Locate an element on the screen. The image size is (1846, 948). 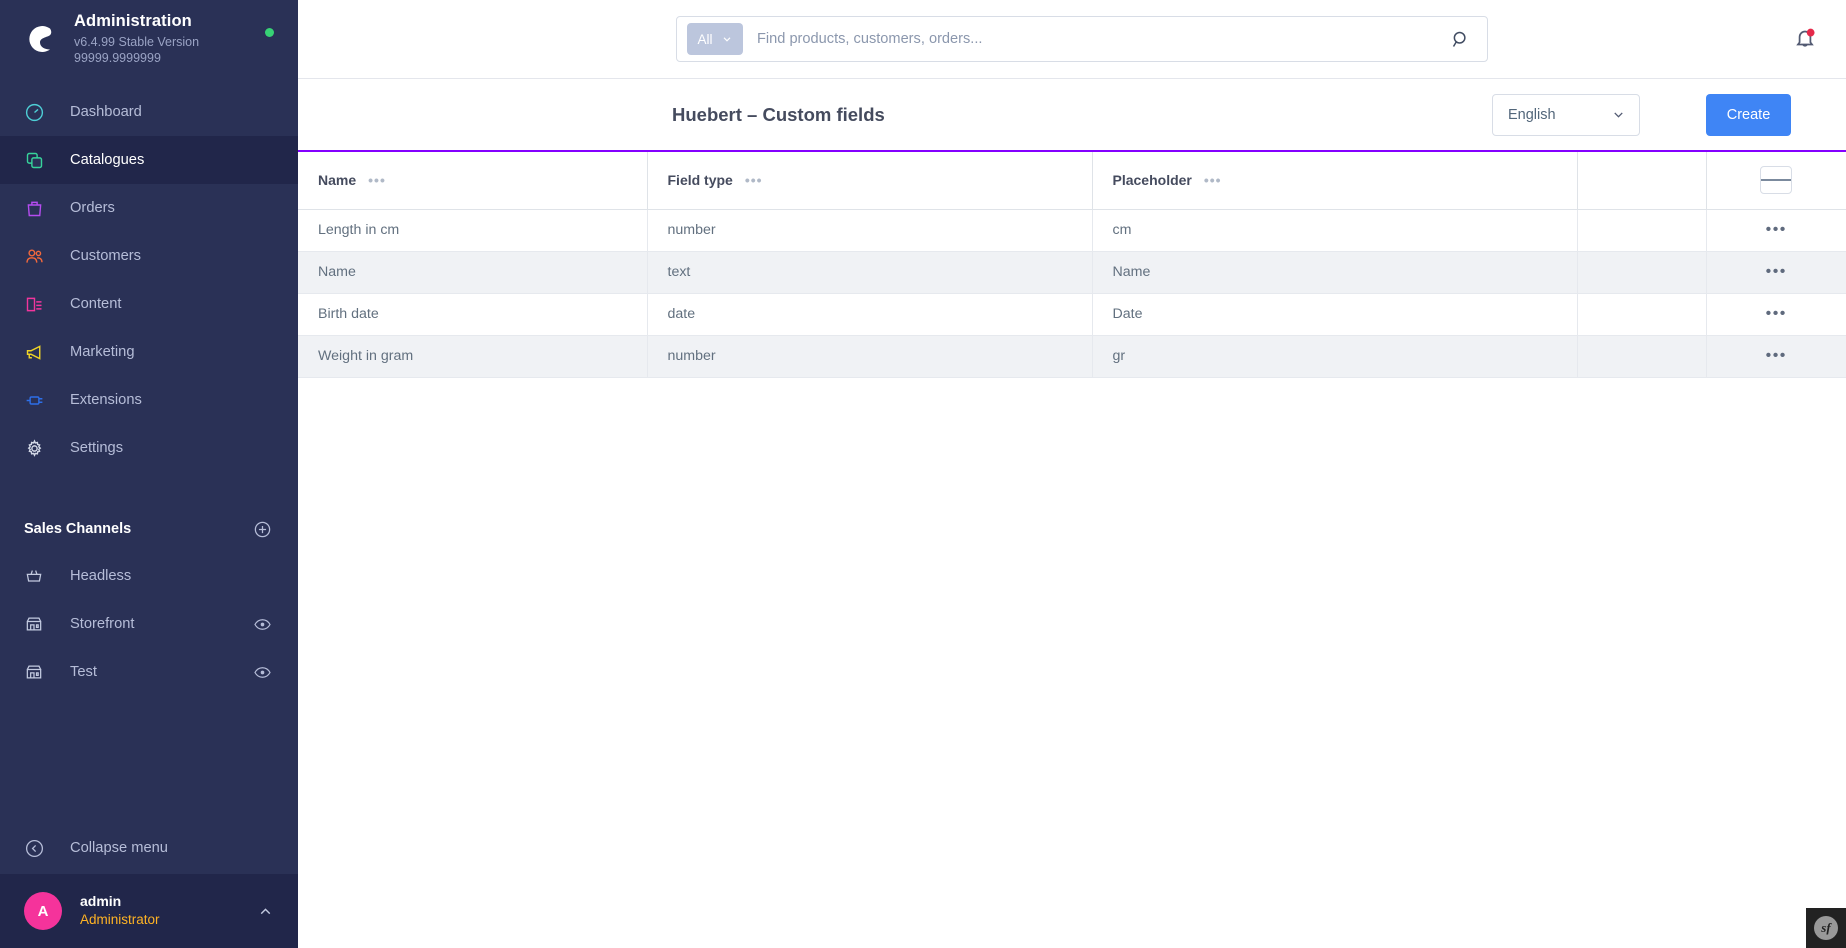
table-settings-hamburger-icon is located at coordinates (1776, 180).